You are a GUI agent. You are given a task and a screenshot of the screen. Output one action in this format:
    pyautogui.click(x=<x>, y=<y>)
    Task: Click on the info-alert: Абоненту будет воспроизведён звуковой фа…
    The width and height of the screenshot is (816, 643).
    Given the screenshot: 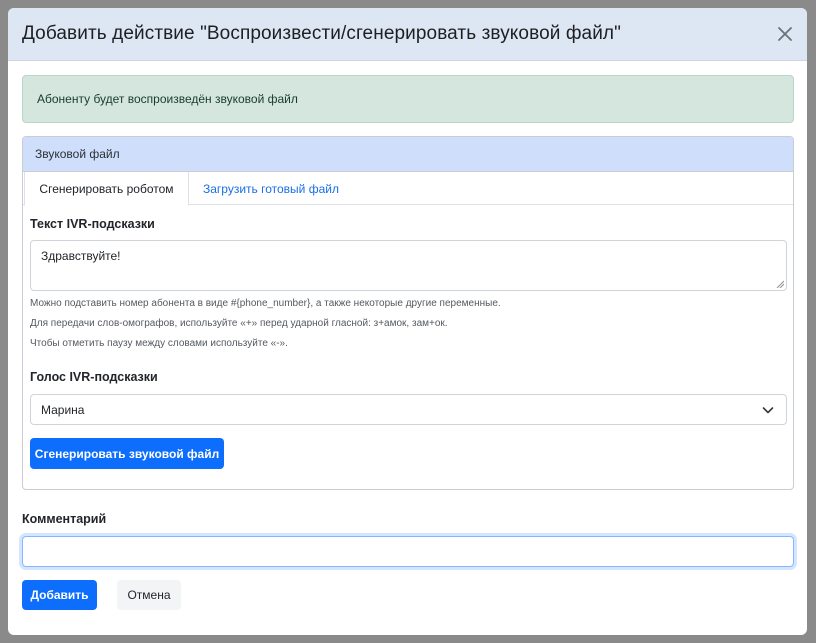 What is the action you would take?
    pyautogui.click(x=408, y=99)
    